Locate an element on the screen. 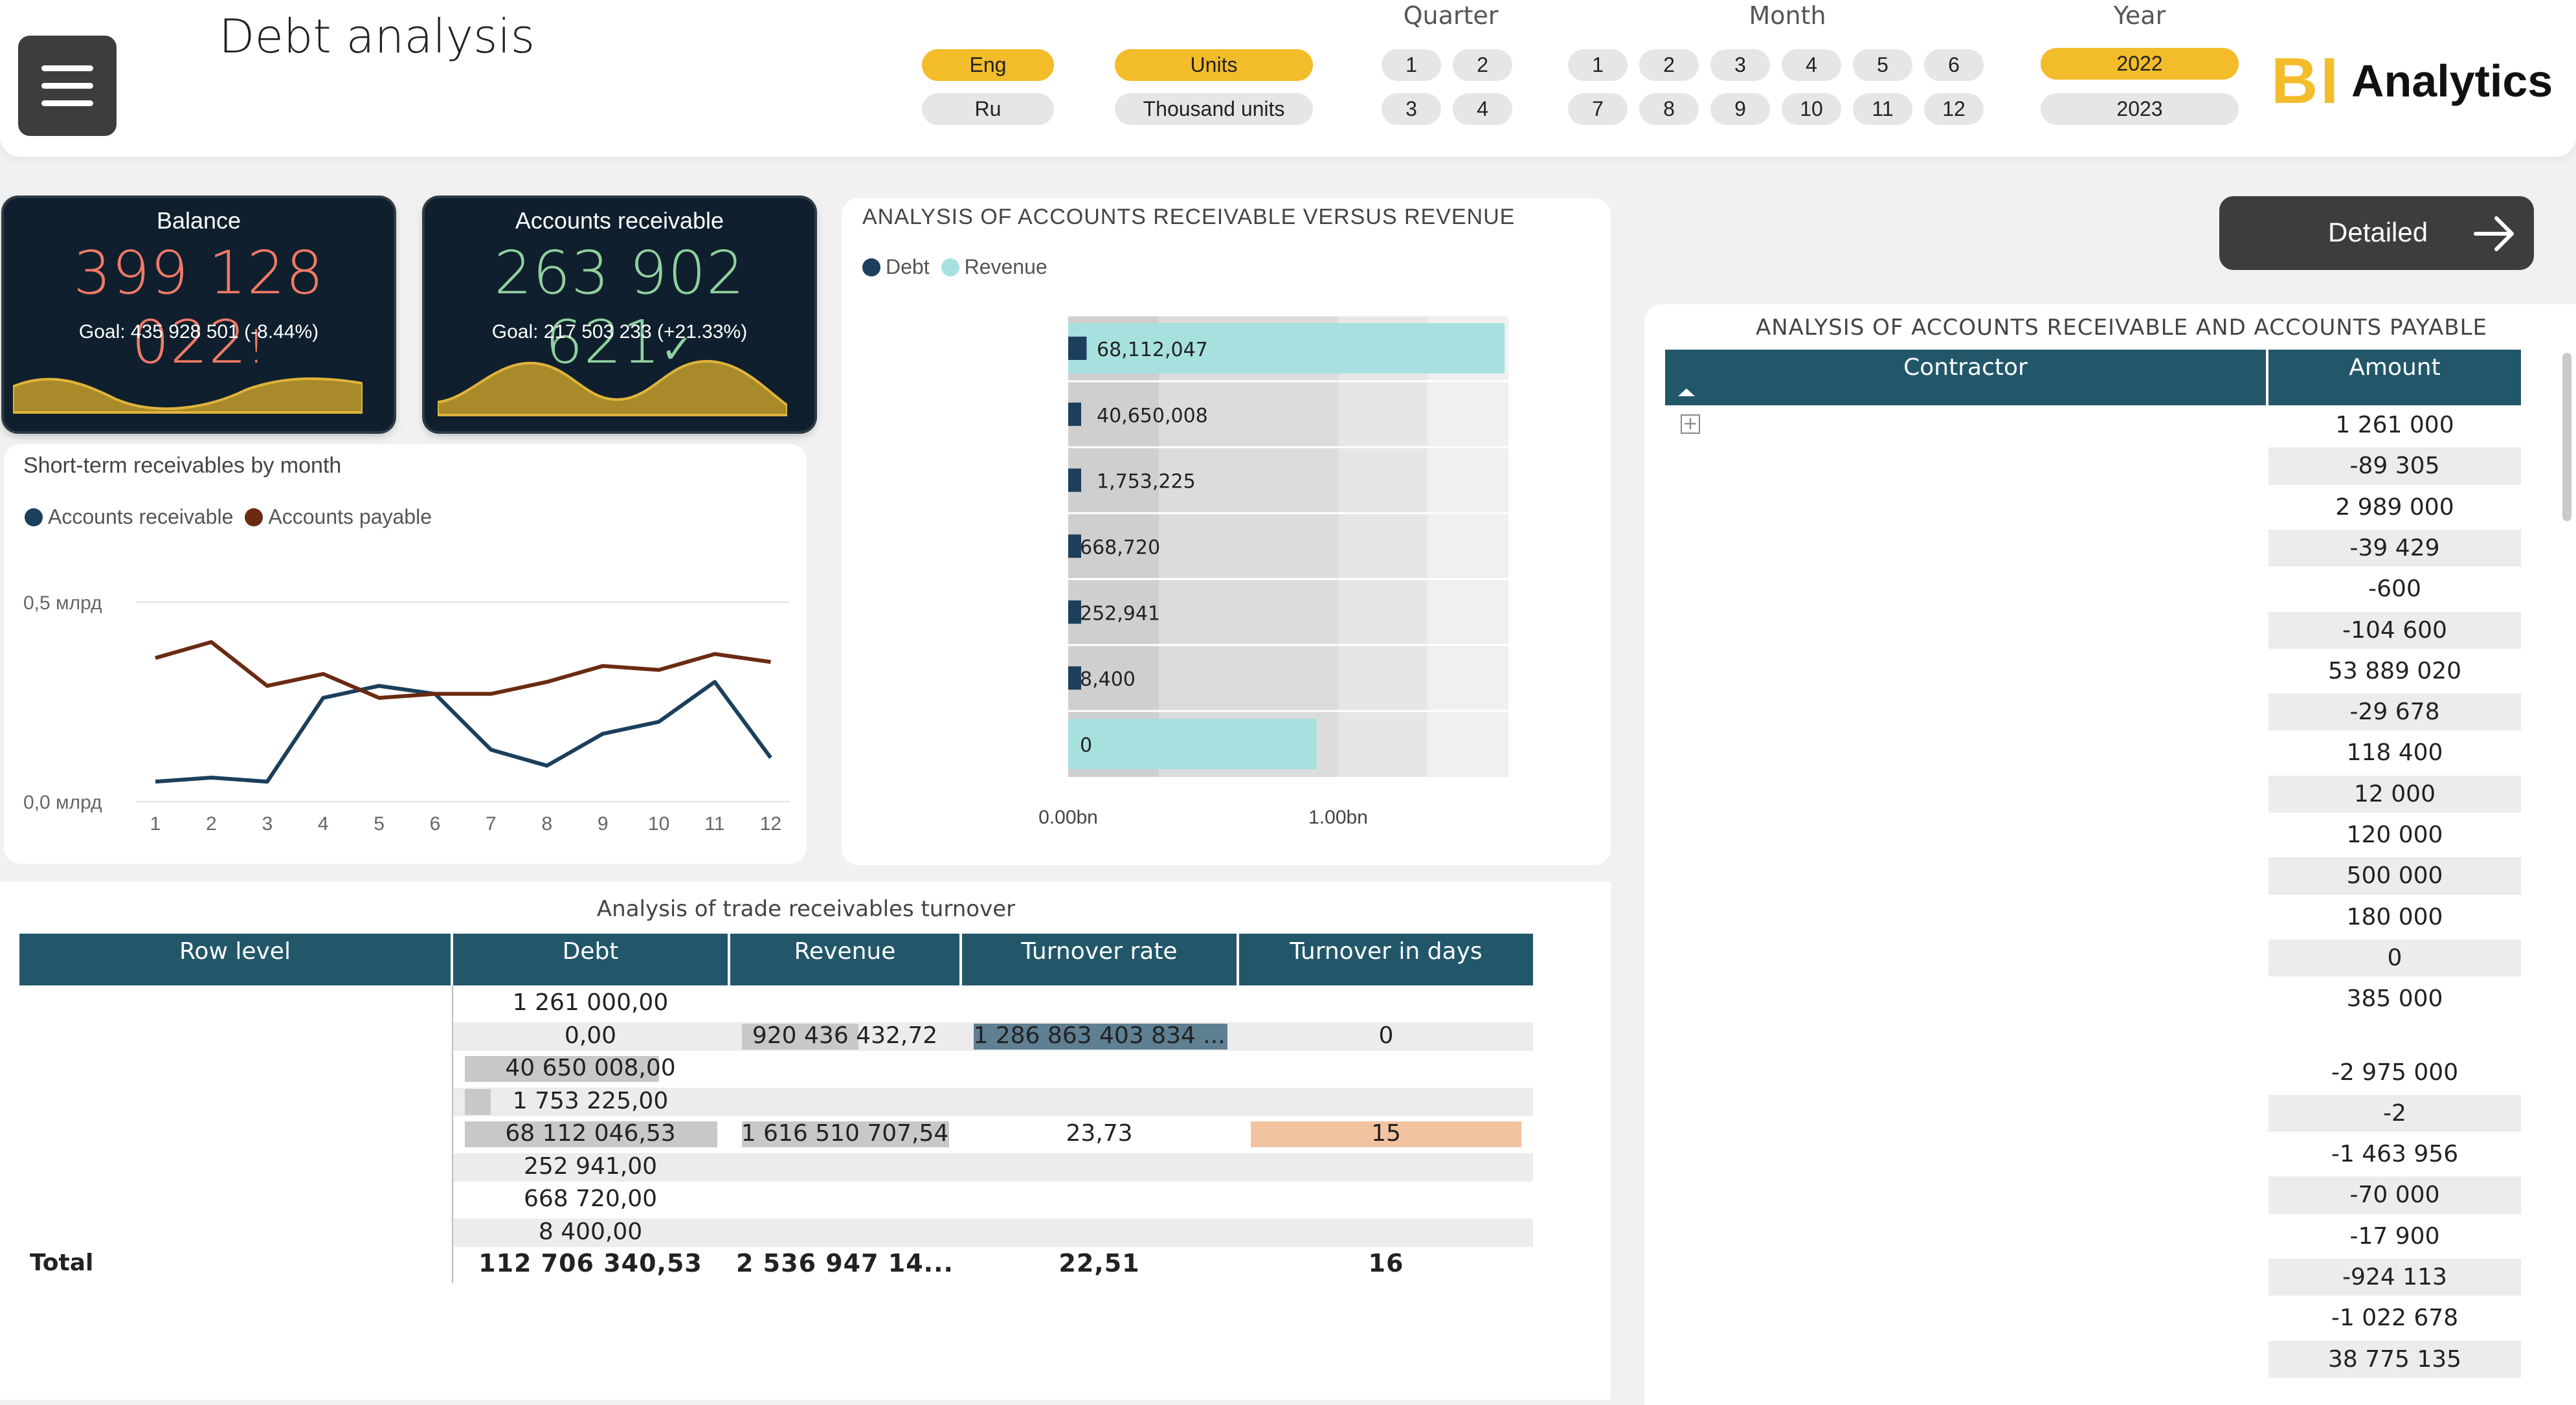 The image size is (2576, 1405). turnover-total-days: 16 is located at coordinates (1386, 1263).